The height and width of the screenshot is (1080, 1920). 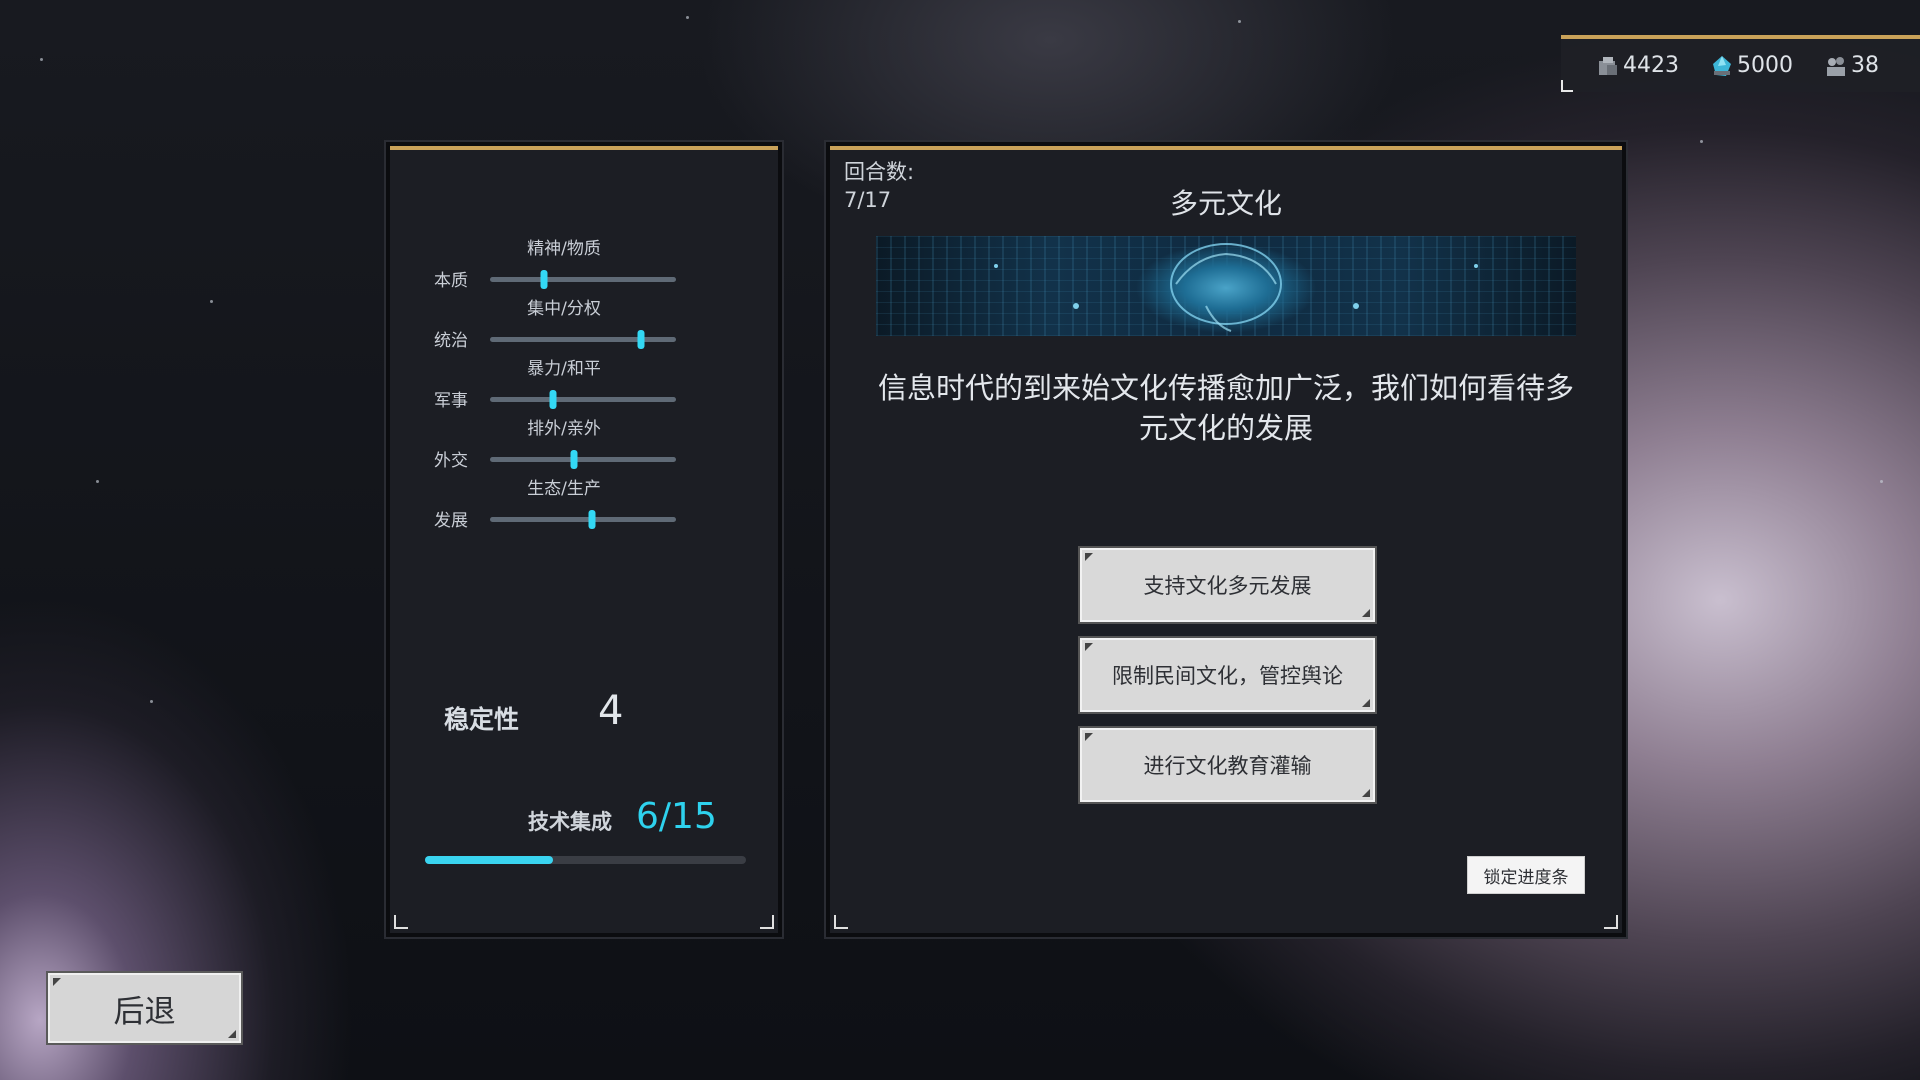 What do you see at coordinates (611, 711) in the screenshot?
I see `stability-value: 4` at bounding box center [611, 711].